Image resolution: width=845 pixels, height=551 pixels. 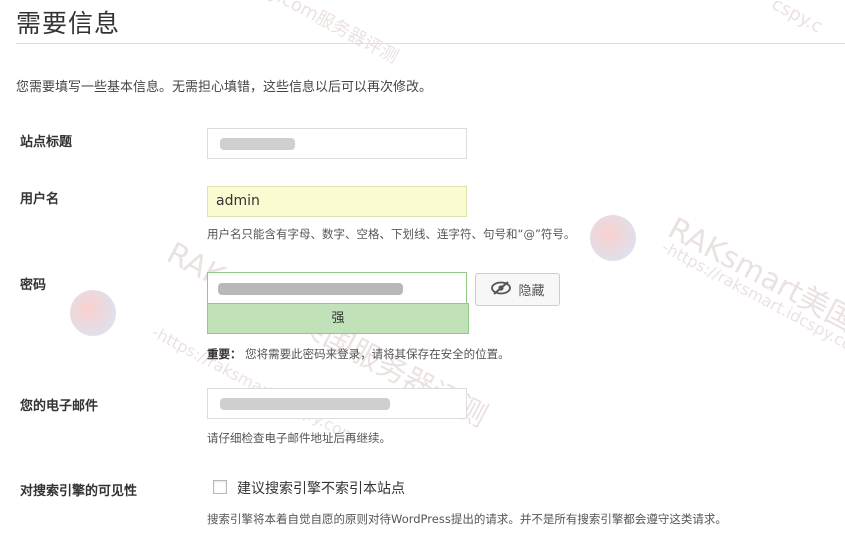 I want to click on search-visibility-label: 对搜索引擎的可见性, so click(x=79, y=491).